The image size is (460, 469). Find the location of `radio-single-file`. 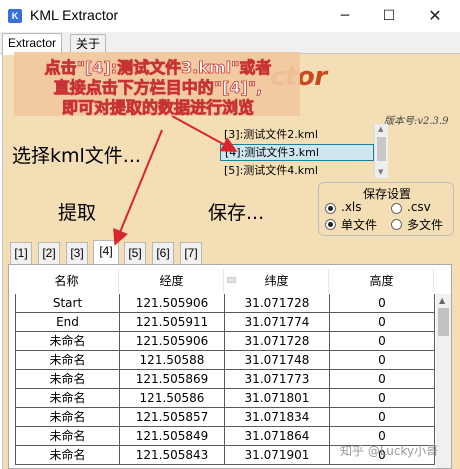

radio-single-file is located at coordinates (330, 224).